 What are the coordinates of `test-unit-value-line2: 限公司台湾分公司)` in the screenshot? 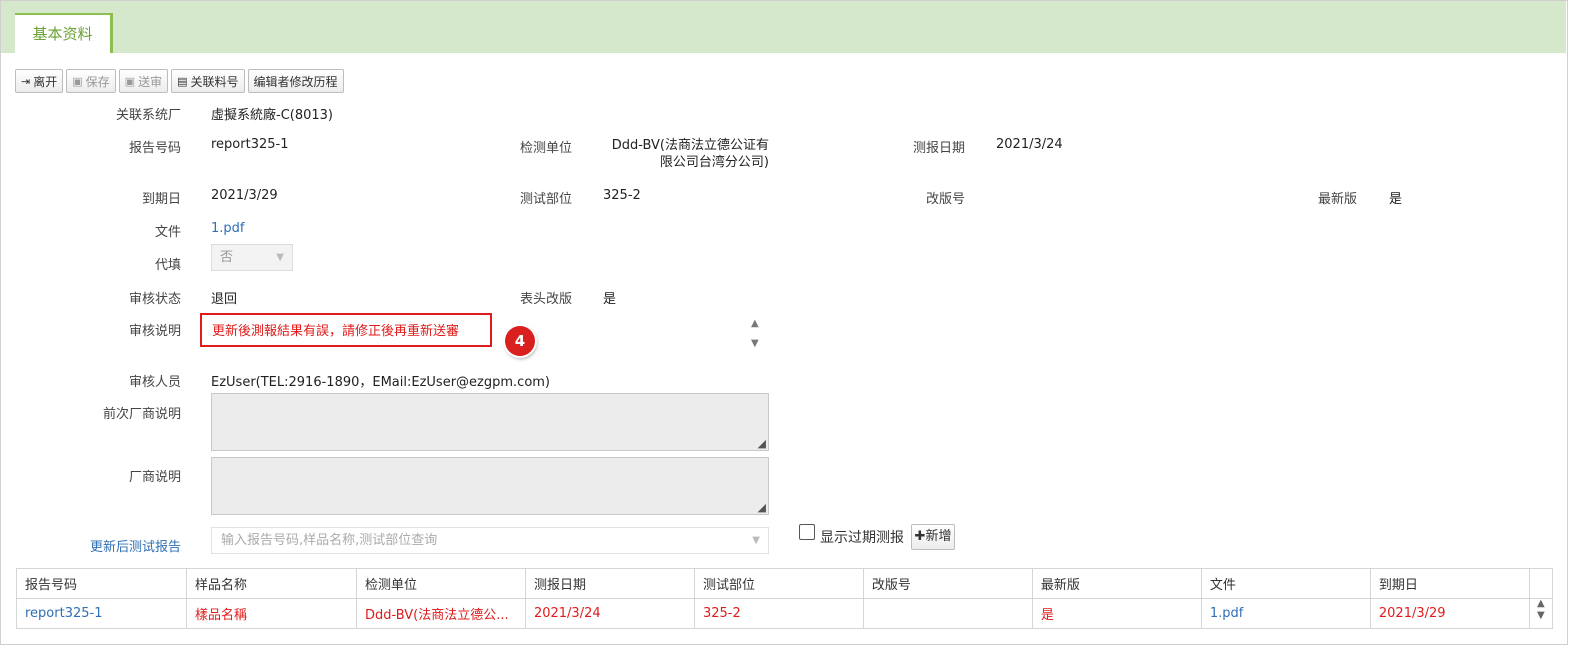 It's located at (714, 162).